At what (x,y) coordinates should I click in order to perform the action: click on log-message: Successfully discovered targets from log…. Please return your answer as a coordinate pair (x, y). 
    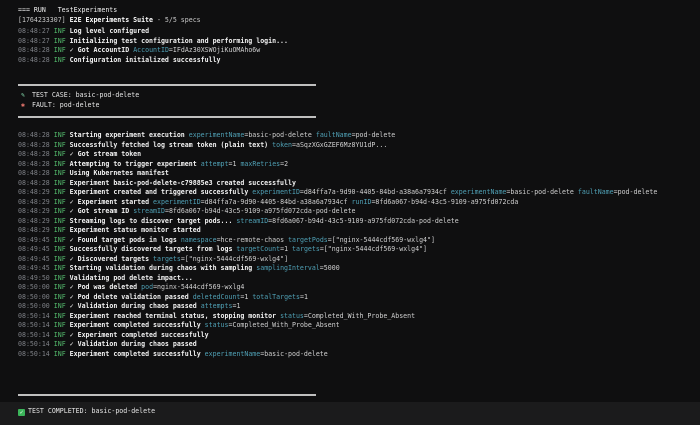
    Looking at the image, I should click on (151, 249).